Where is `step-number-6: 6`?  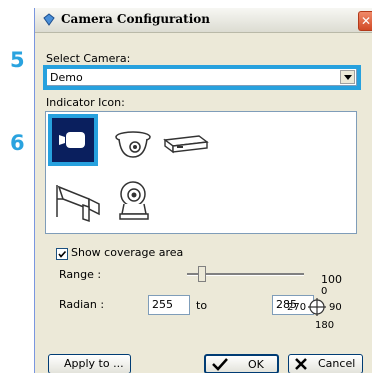
step-number-6: 6 is located at coordinates (17, 143).